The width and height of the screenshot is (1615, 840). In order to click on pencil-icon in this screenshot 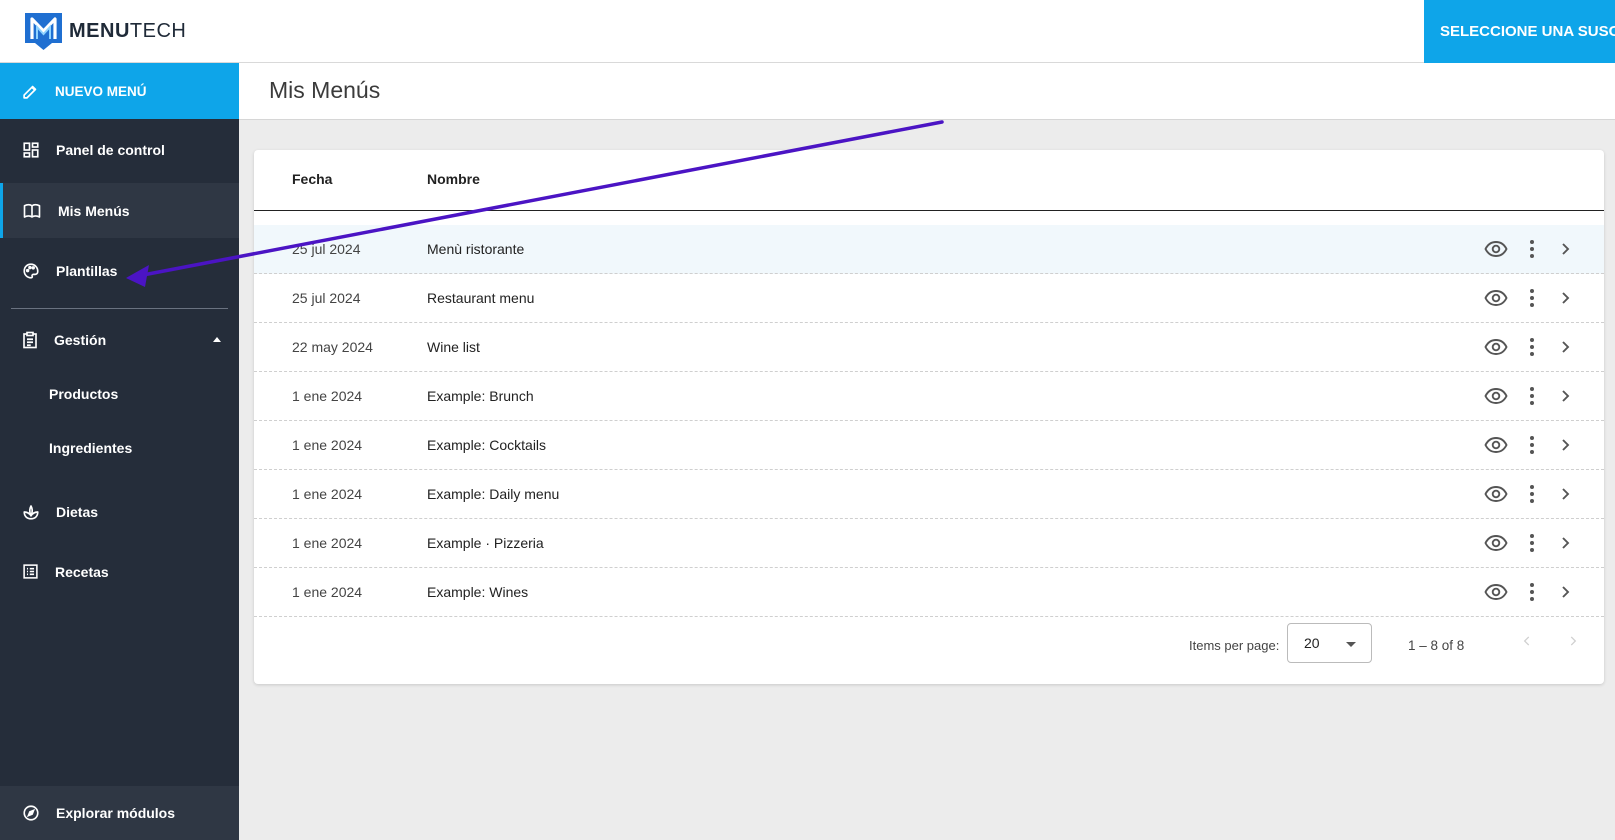, I will do `click(30, 92)`.